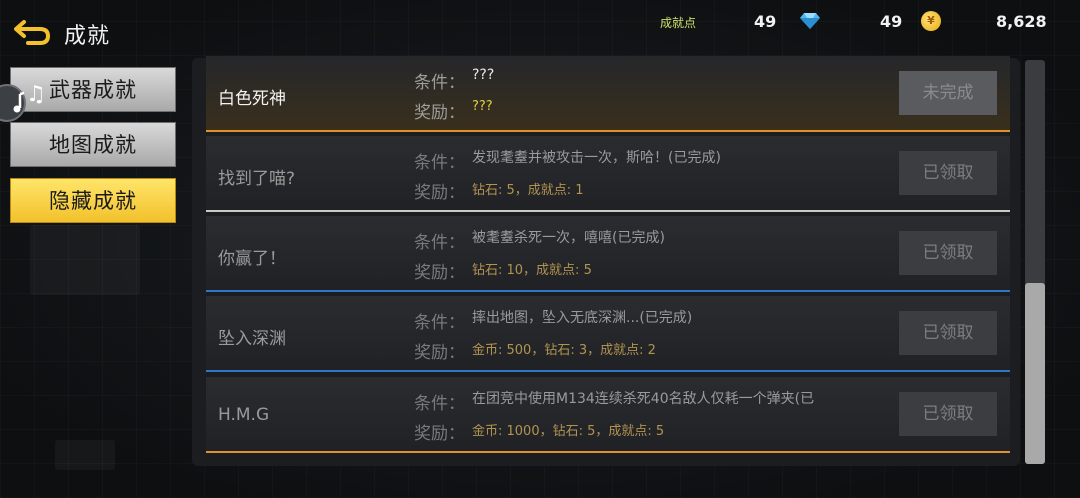  Describe the element at coordinates (21, 101) in the screenshot. I see `music-note-icon` at that location.